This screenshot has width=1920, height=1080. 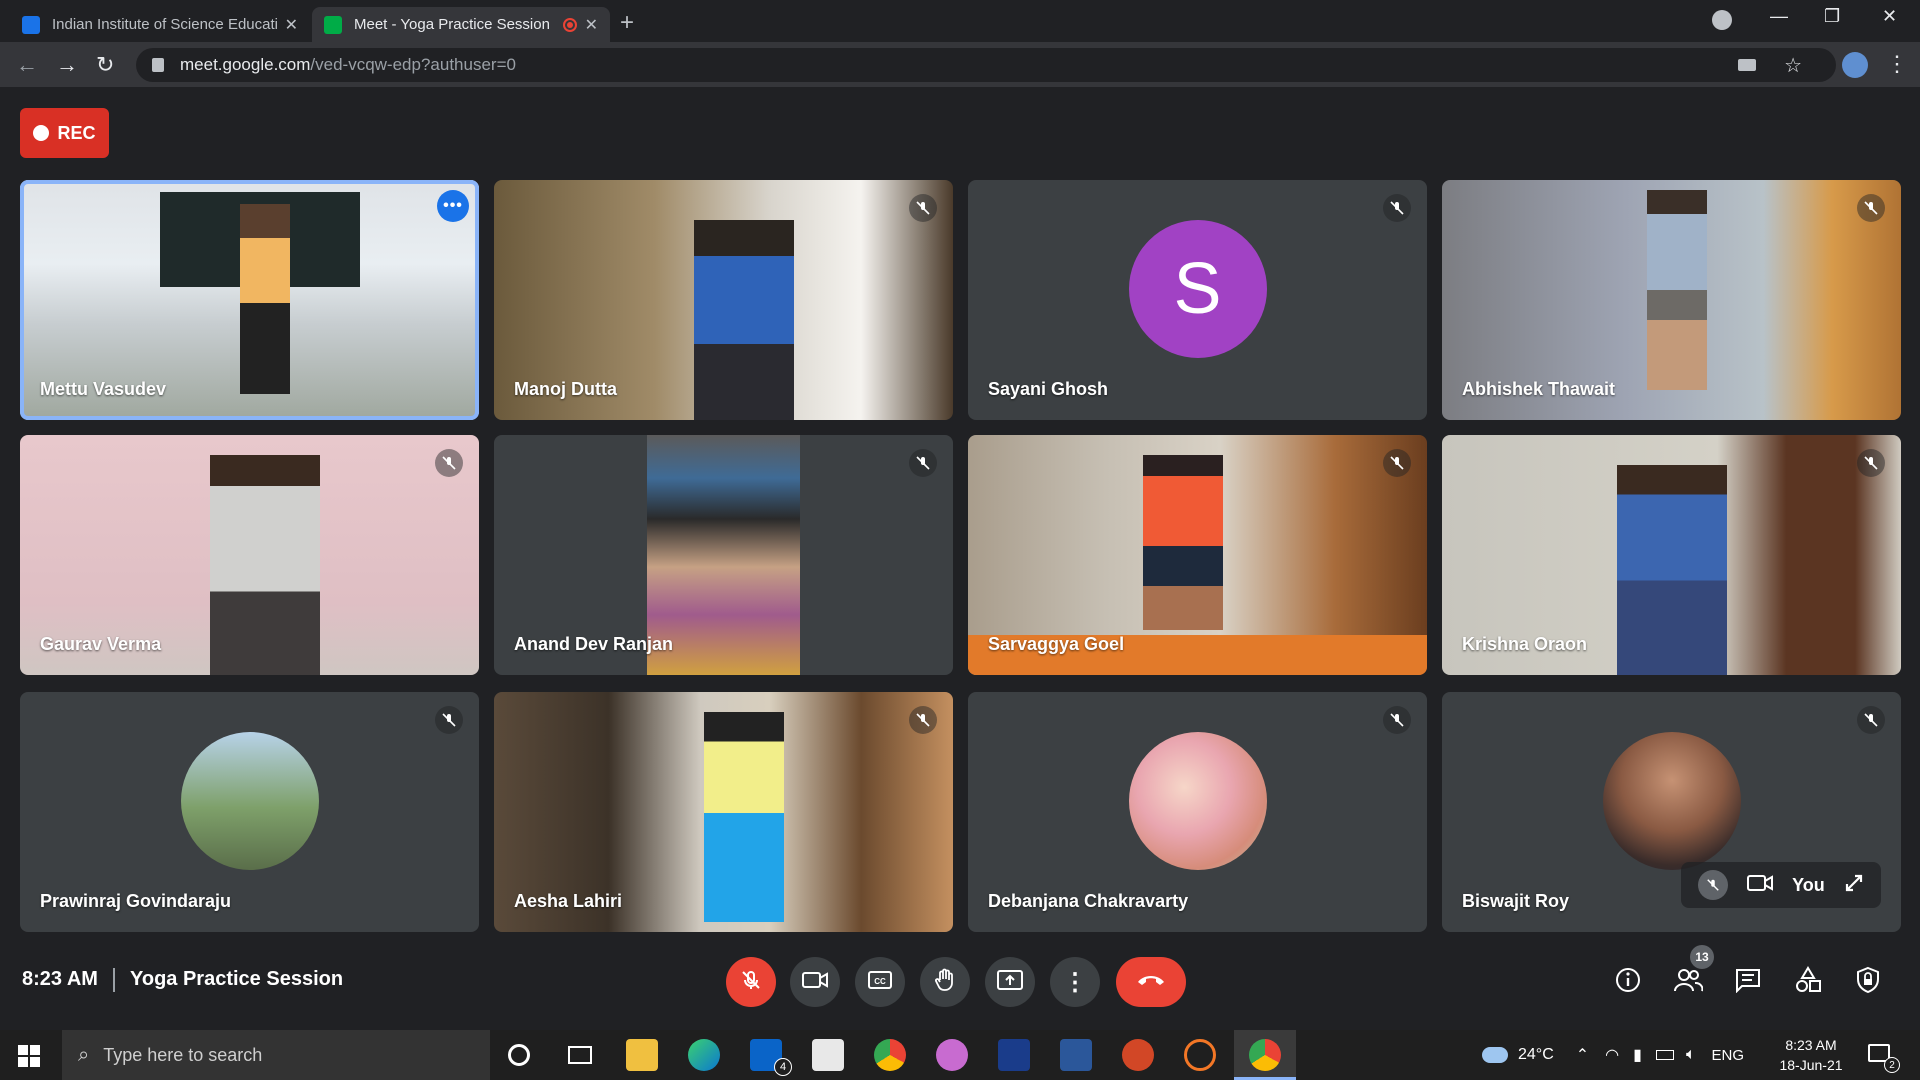 What do you see at coordinates (1197, 289) in the screenshot?
I see `participant-avatar: S` at bounding box center [1197, 289].